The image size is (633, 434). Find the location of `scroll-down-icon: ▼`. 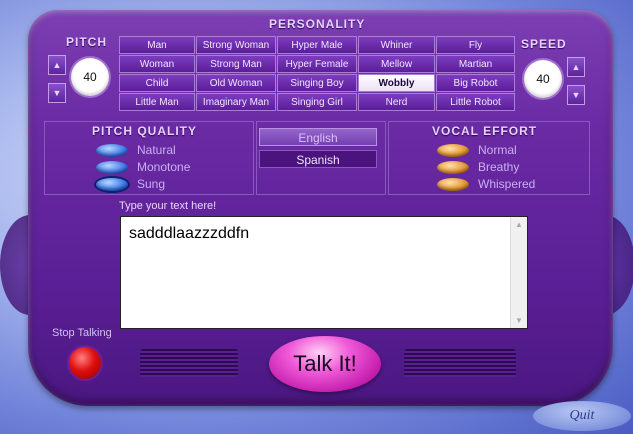

scroll-down-icon: ▼ is located at coordinates (519, 320).